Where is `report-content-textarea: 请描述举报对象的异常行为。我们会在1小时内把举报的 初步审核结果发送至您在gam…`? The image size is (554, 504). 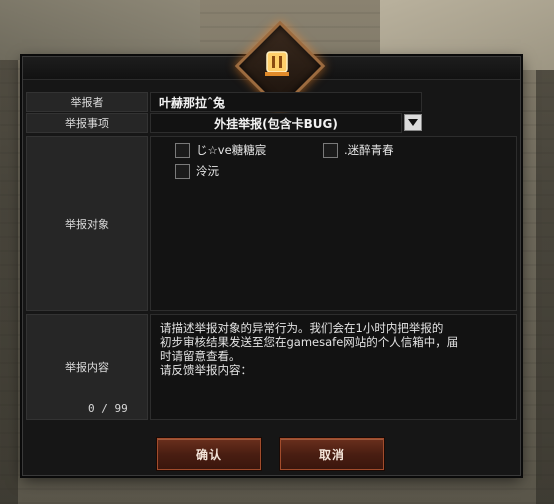 report-content-textarea: 请描述举报对象的异常行为。我们会在1小时内把举报的 初步审核结果发送至您在gam… is located at coordinates (333, 367).